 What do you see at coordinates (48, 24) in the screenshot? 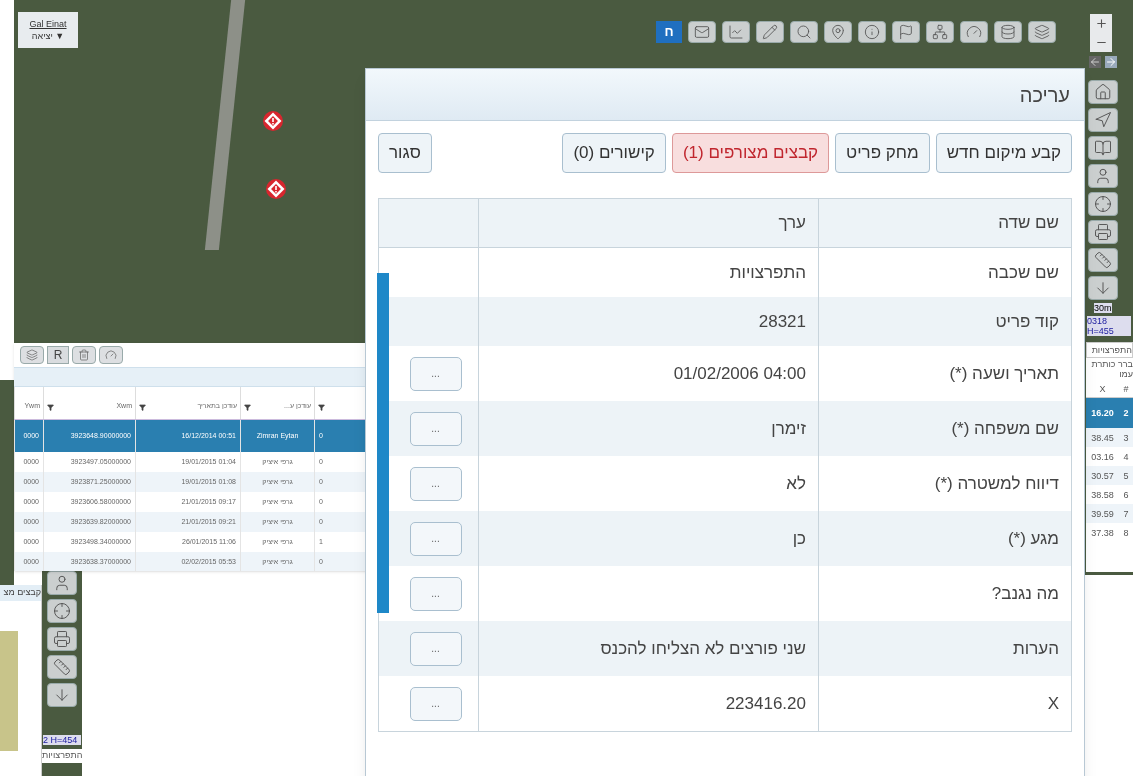
I see `user-name-link: Gal Einat` at bounding box center [48, 24].